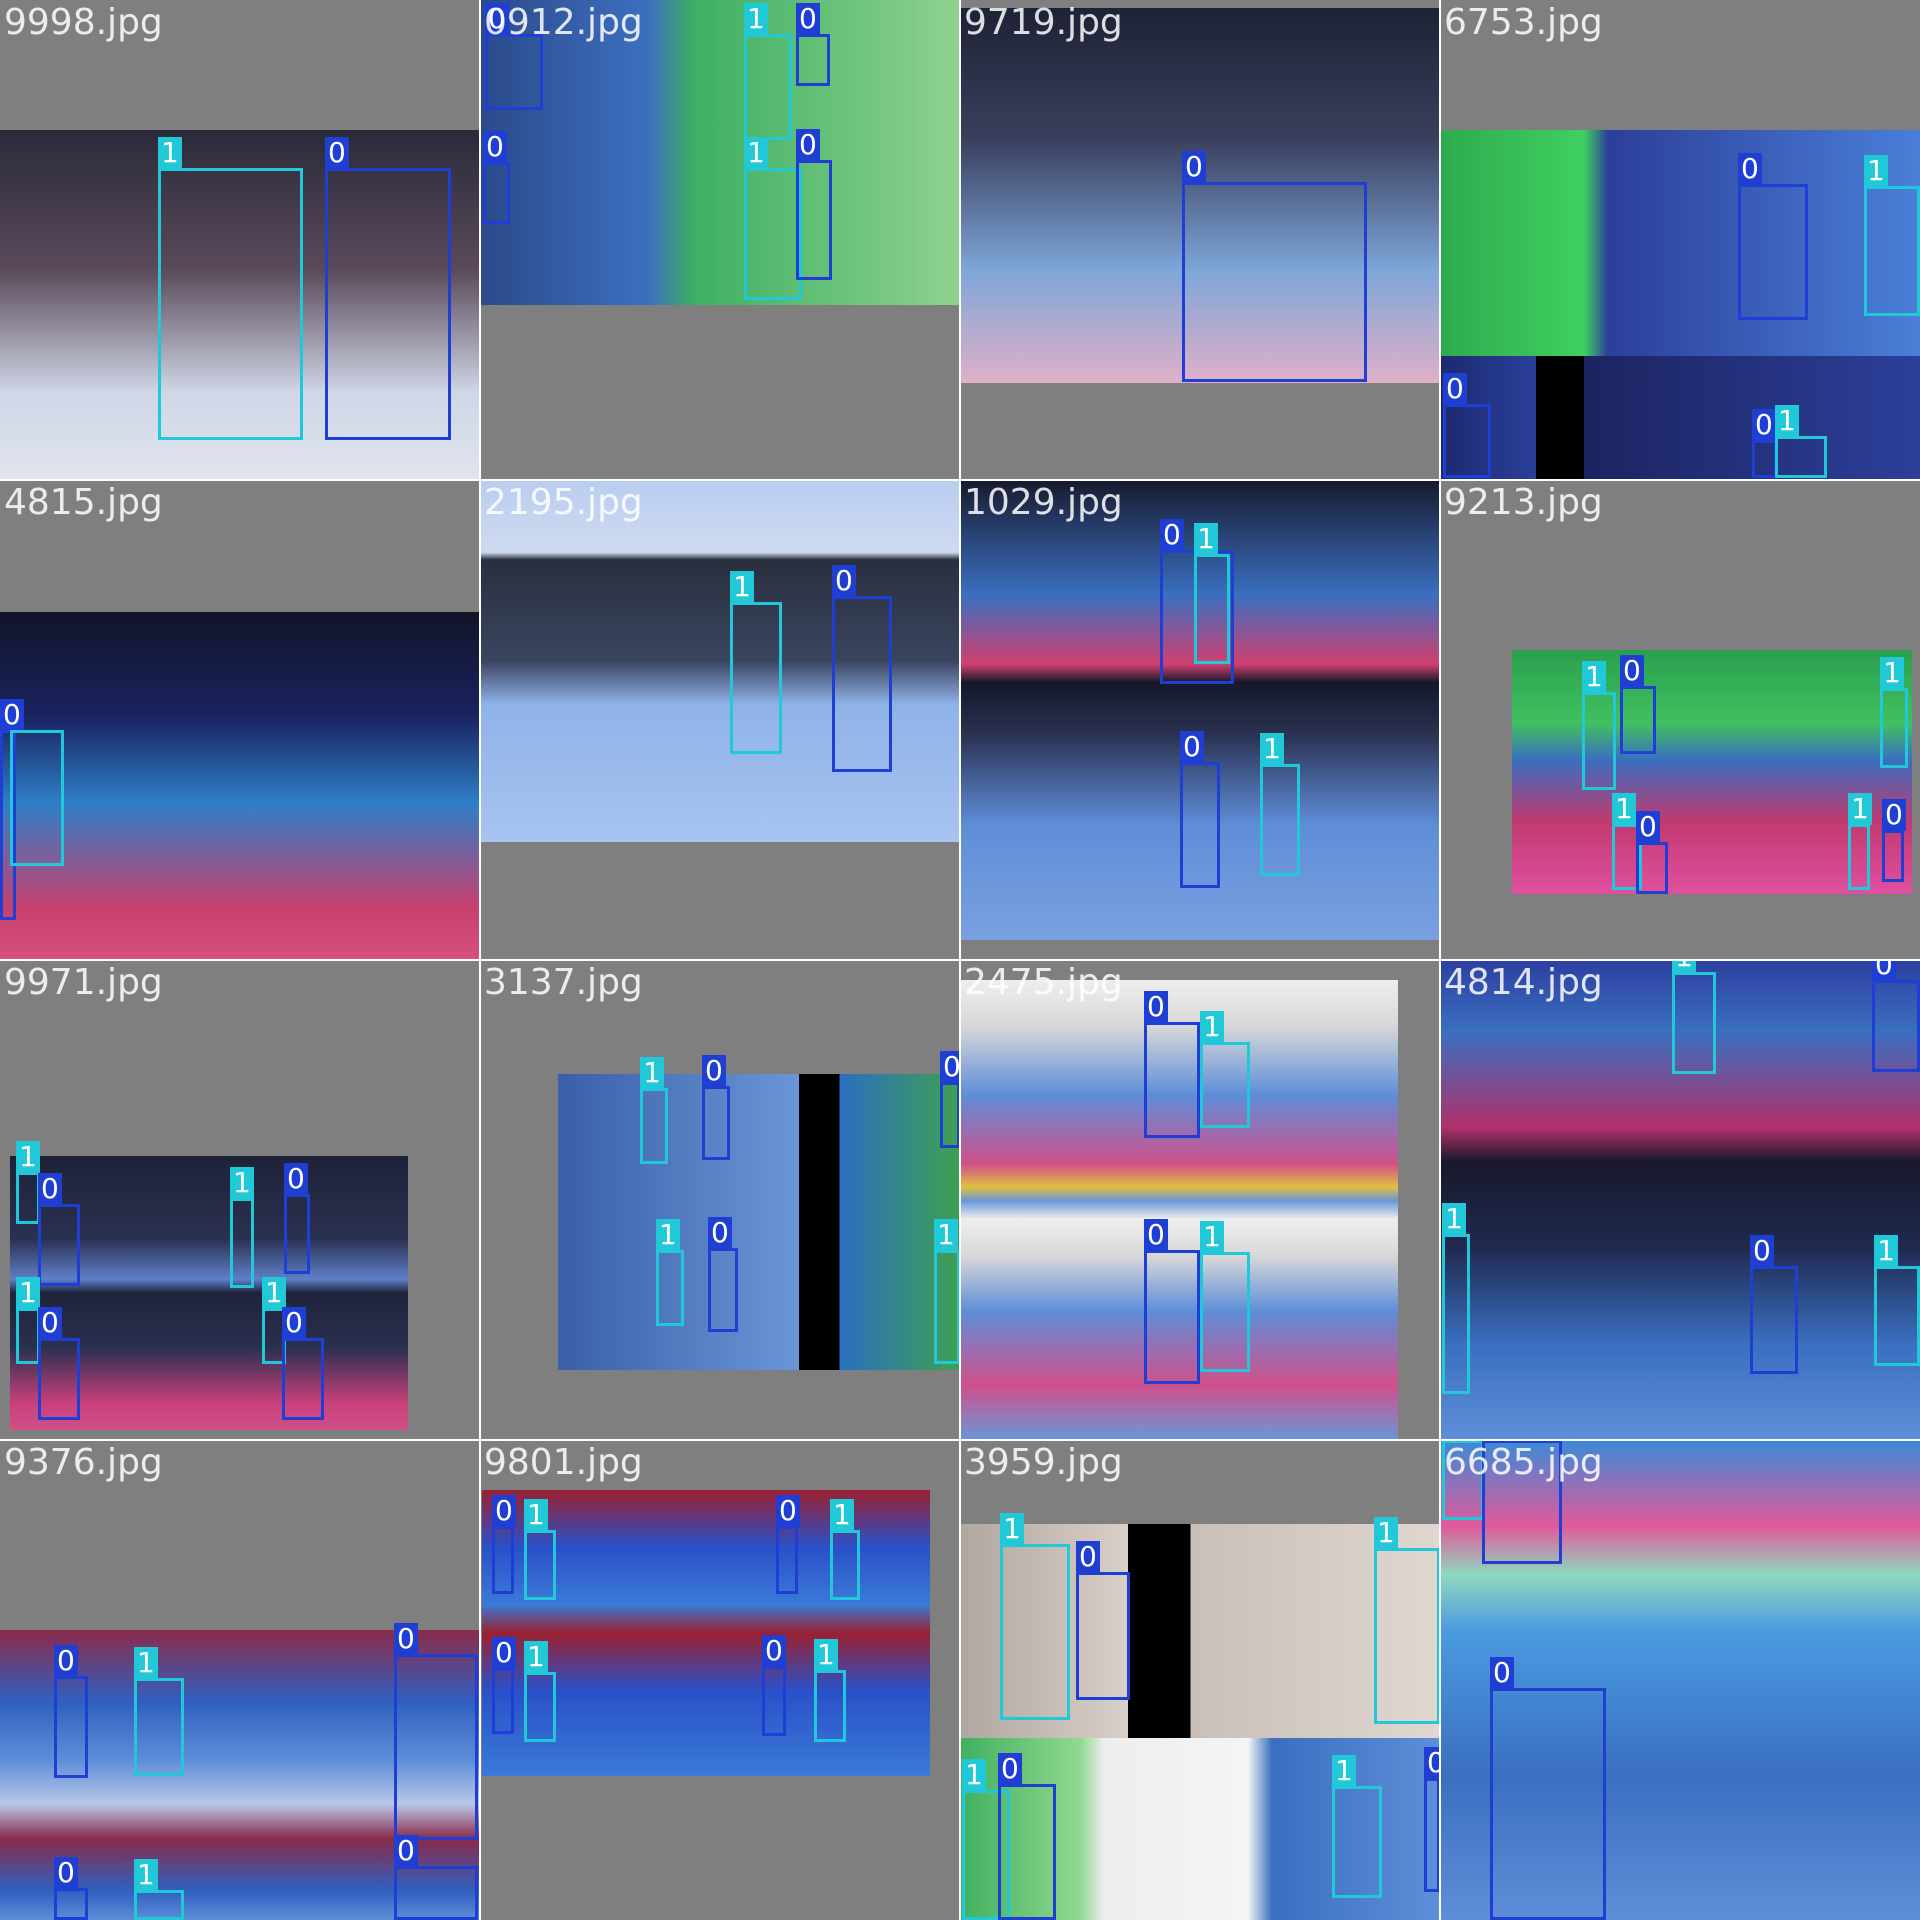 This screenshot has width=1920, height=1920. What do you see at coordinates (1200, 720) in the screenshot?
I see `tile-1029: 0 1 0 1 1029.jpg` at bounding box center [1200, 720].